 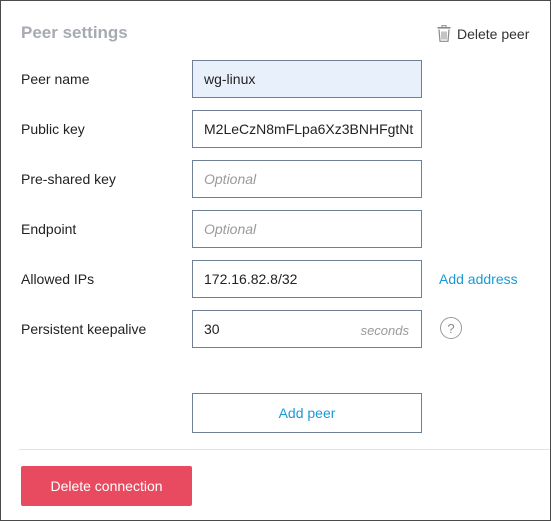 I want to click on peer-name-input: wg-linux, so click(x=307, y=79).